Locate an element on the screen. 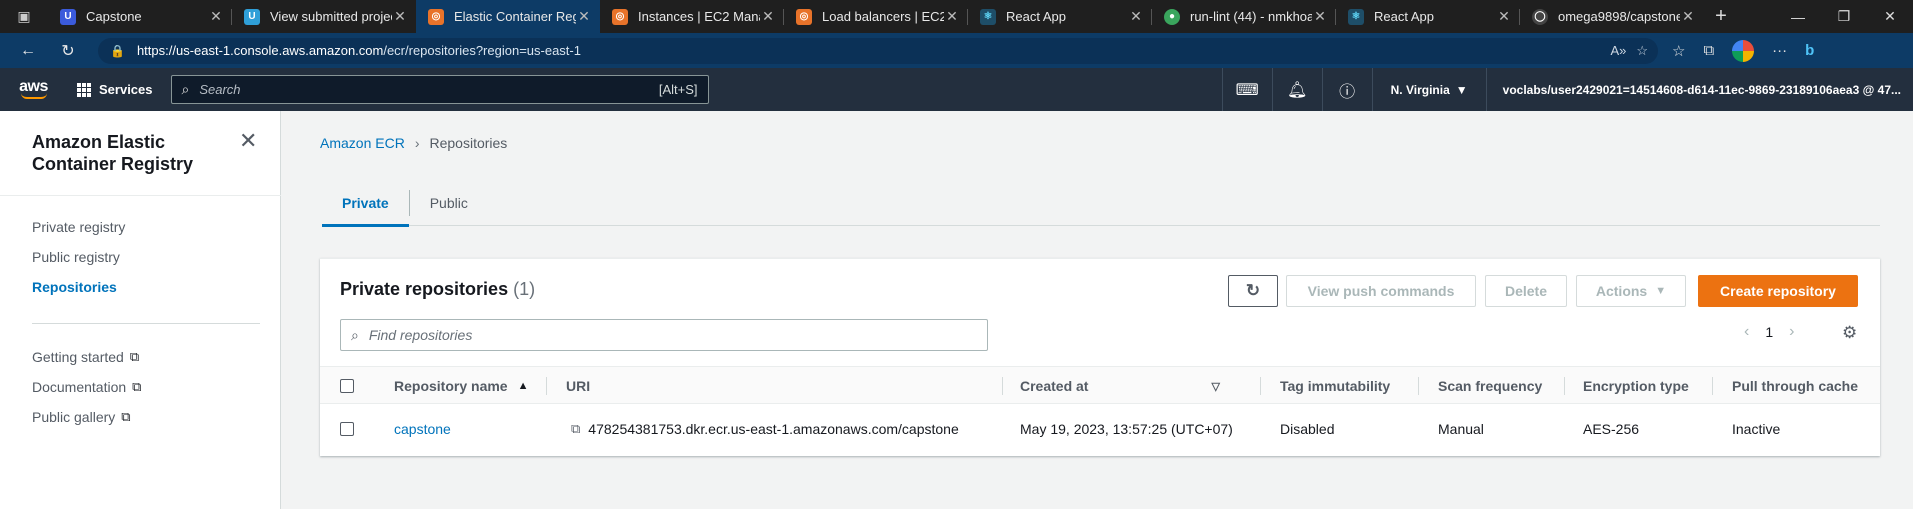 This screenshot has height=509, width=1913. column-header-encryption-type: Encryption type is located at coordinates (1636, 386).